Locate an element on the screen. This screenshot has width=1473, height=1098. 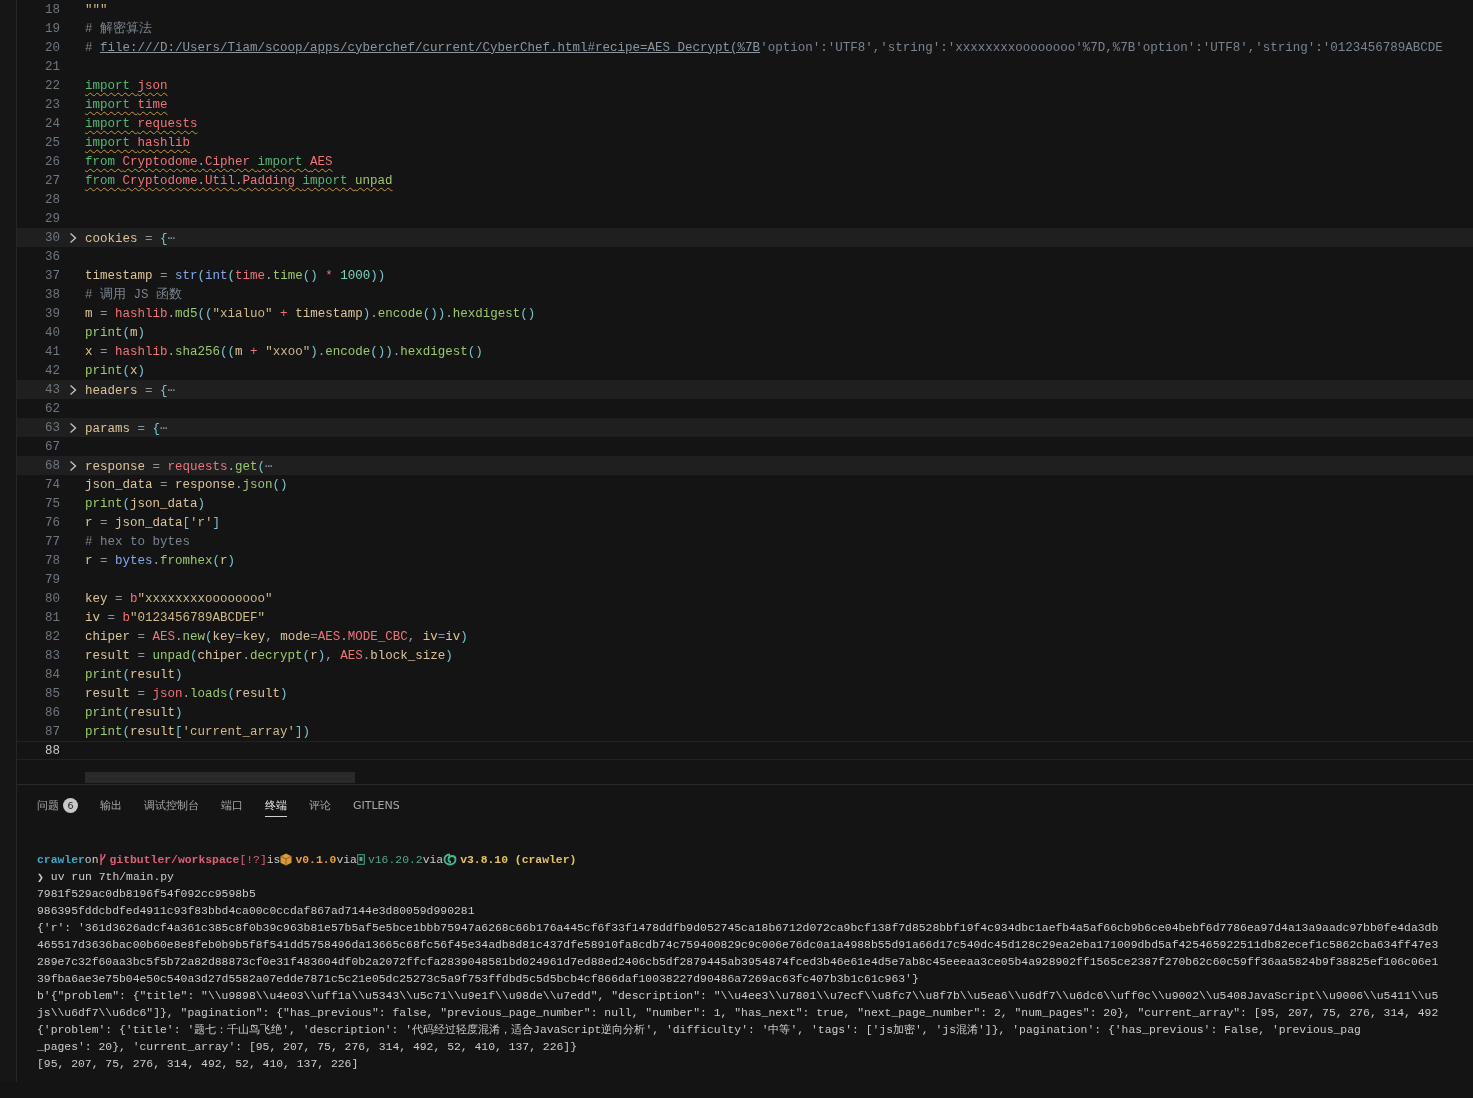
code-line: timestamp = str(int(time.time() * 1000)) is located at coordinates (235, 275).